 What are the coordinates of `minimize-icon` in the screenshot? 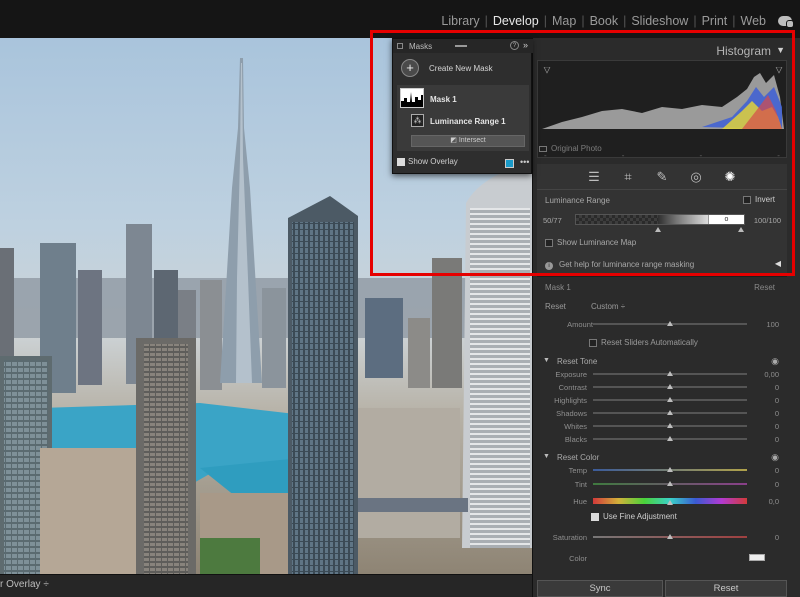 It's located at (461, 46).